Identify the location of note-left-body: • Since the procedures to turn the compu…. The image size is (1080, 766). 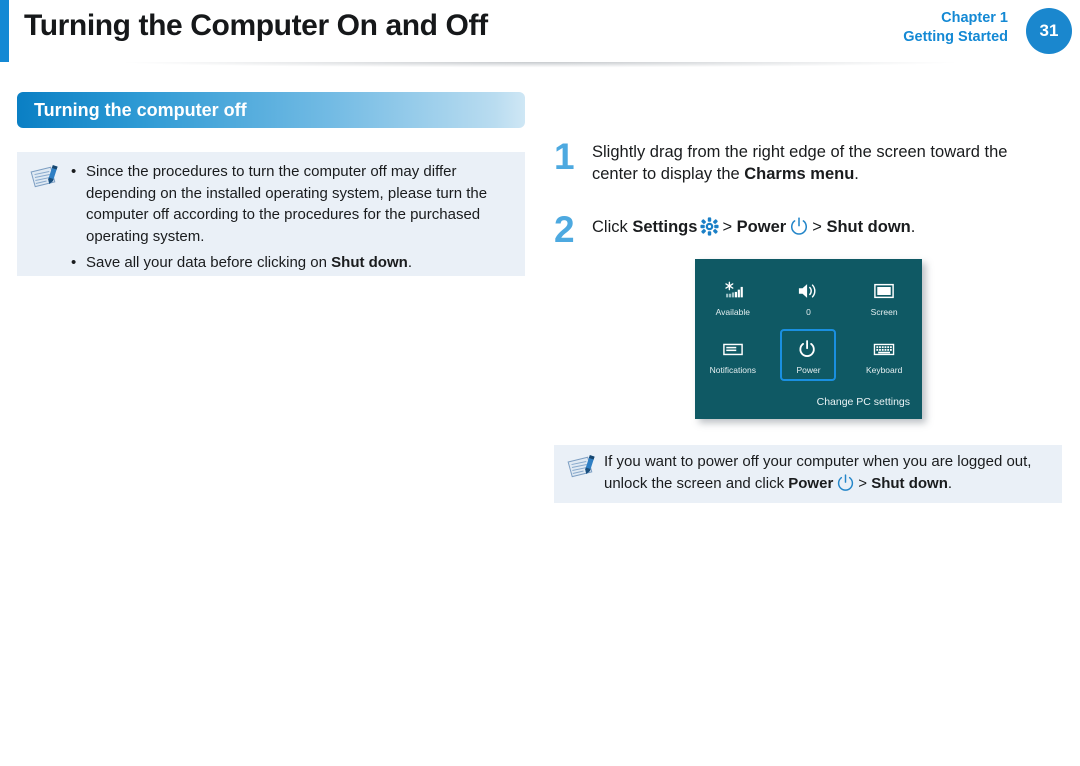
(293, 217).